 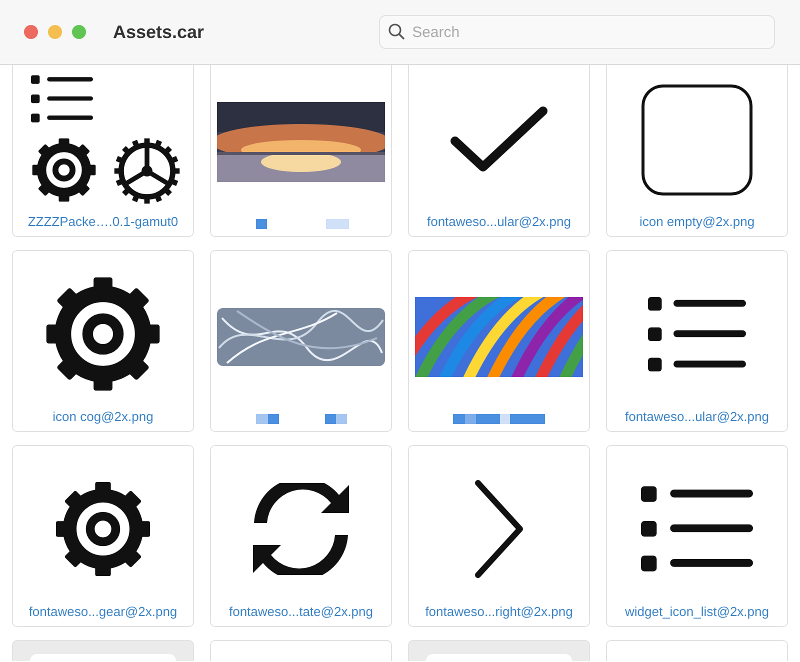 What do you see at coordinates (499, 139) in the screenshot?
I see `checkmark-icon` at bounding box center [499, 139].